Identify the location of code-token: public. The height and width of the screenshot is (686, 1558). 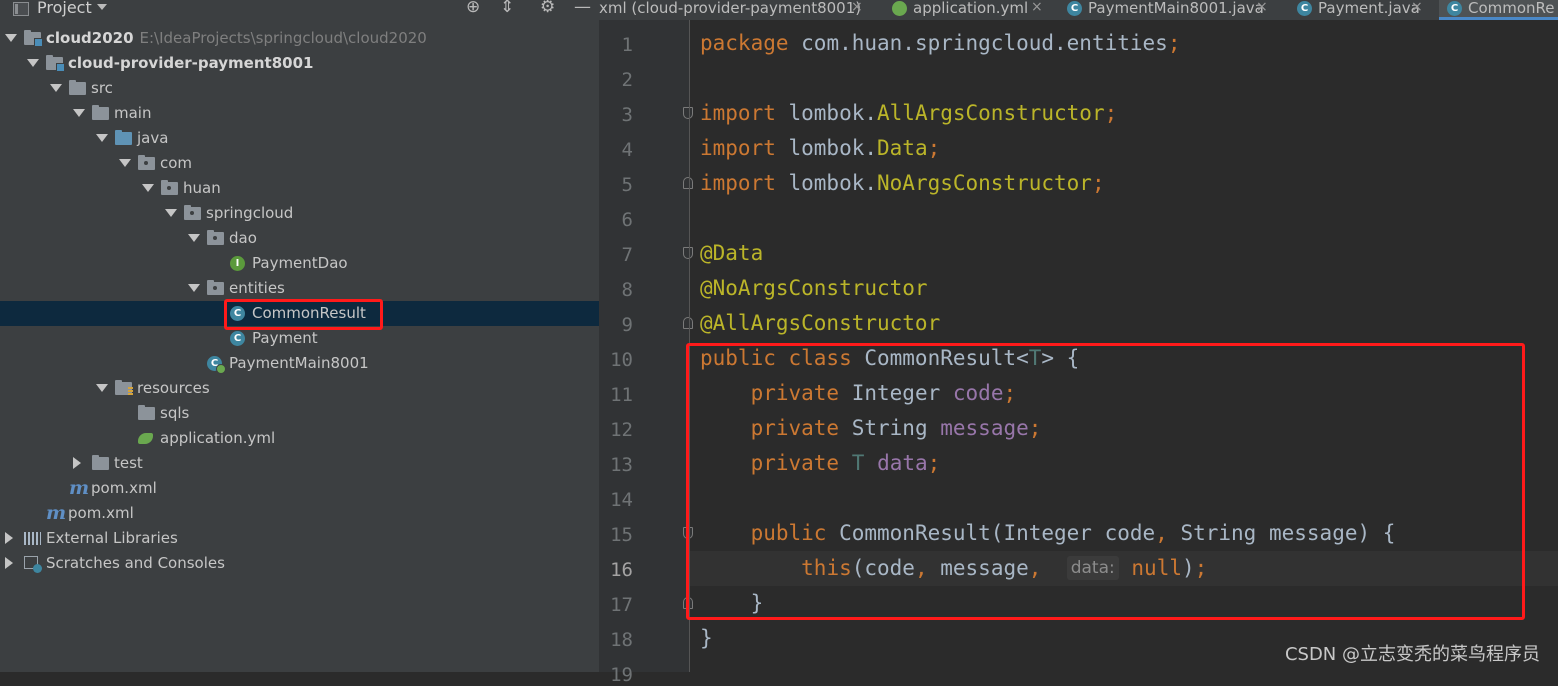
(788, 533).